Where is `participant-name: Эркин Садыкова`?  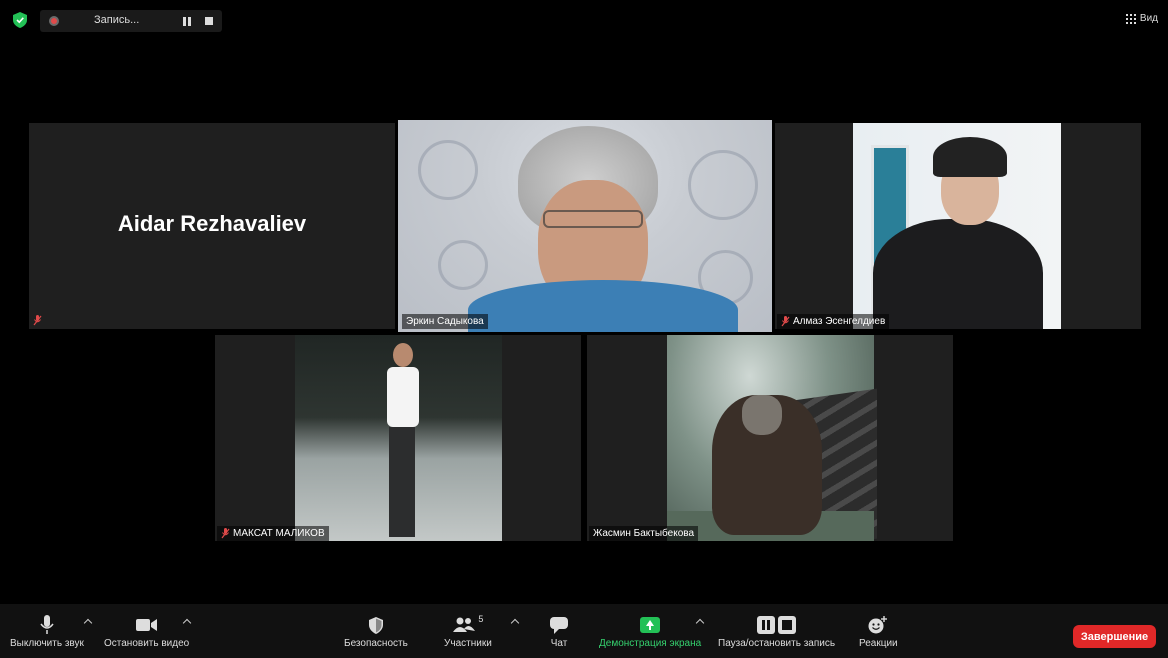
participant-name: Эркин Садыкова is located at coordinates (445, 321).